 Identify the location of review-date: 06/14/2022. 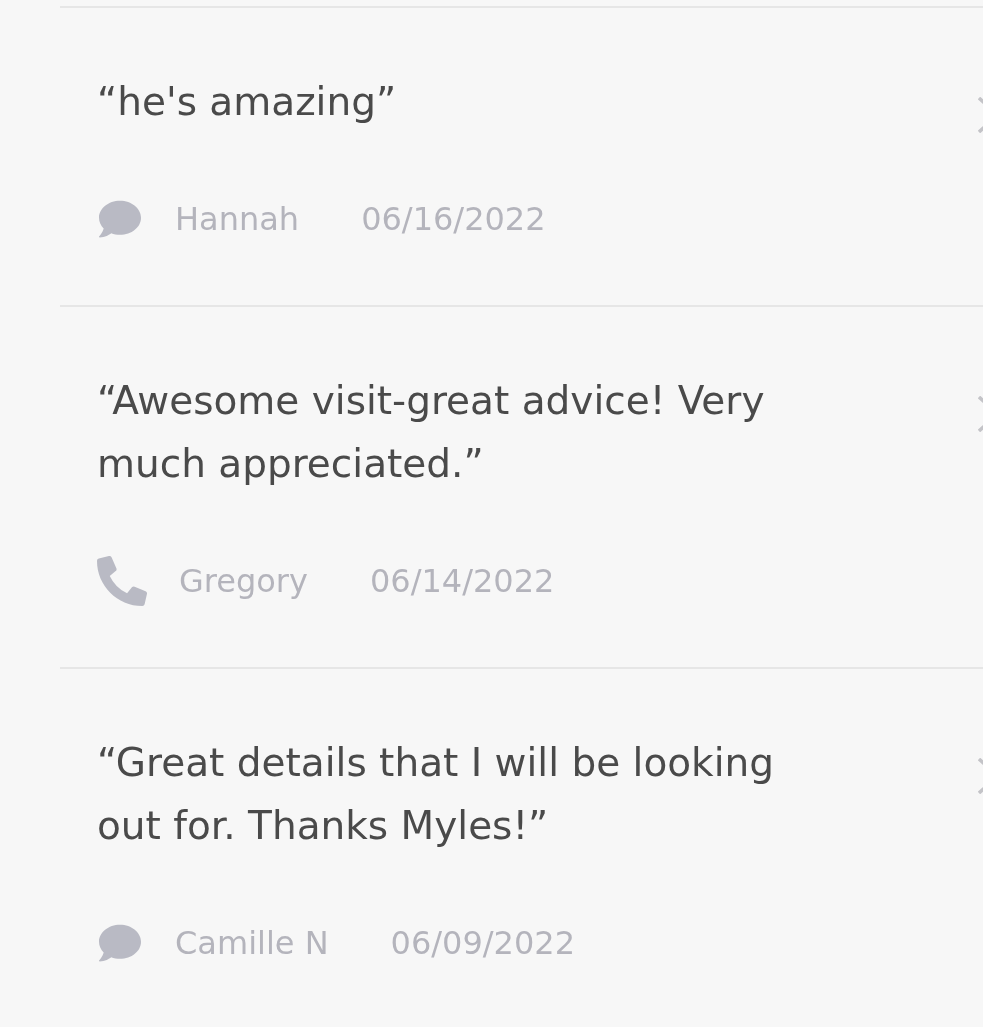
(462, 581).